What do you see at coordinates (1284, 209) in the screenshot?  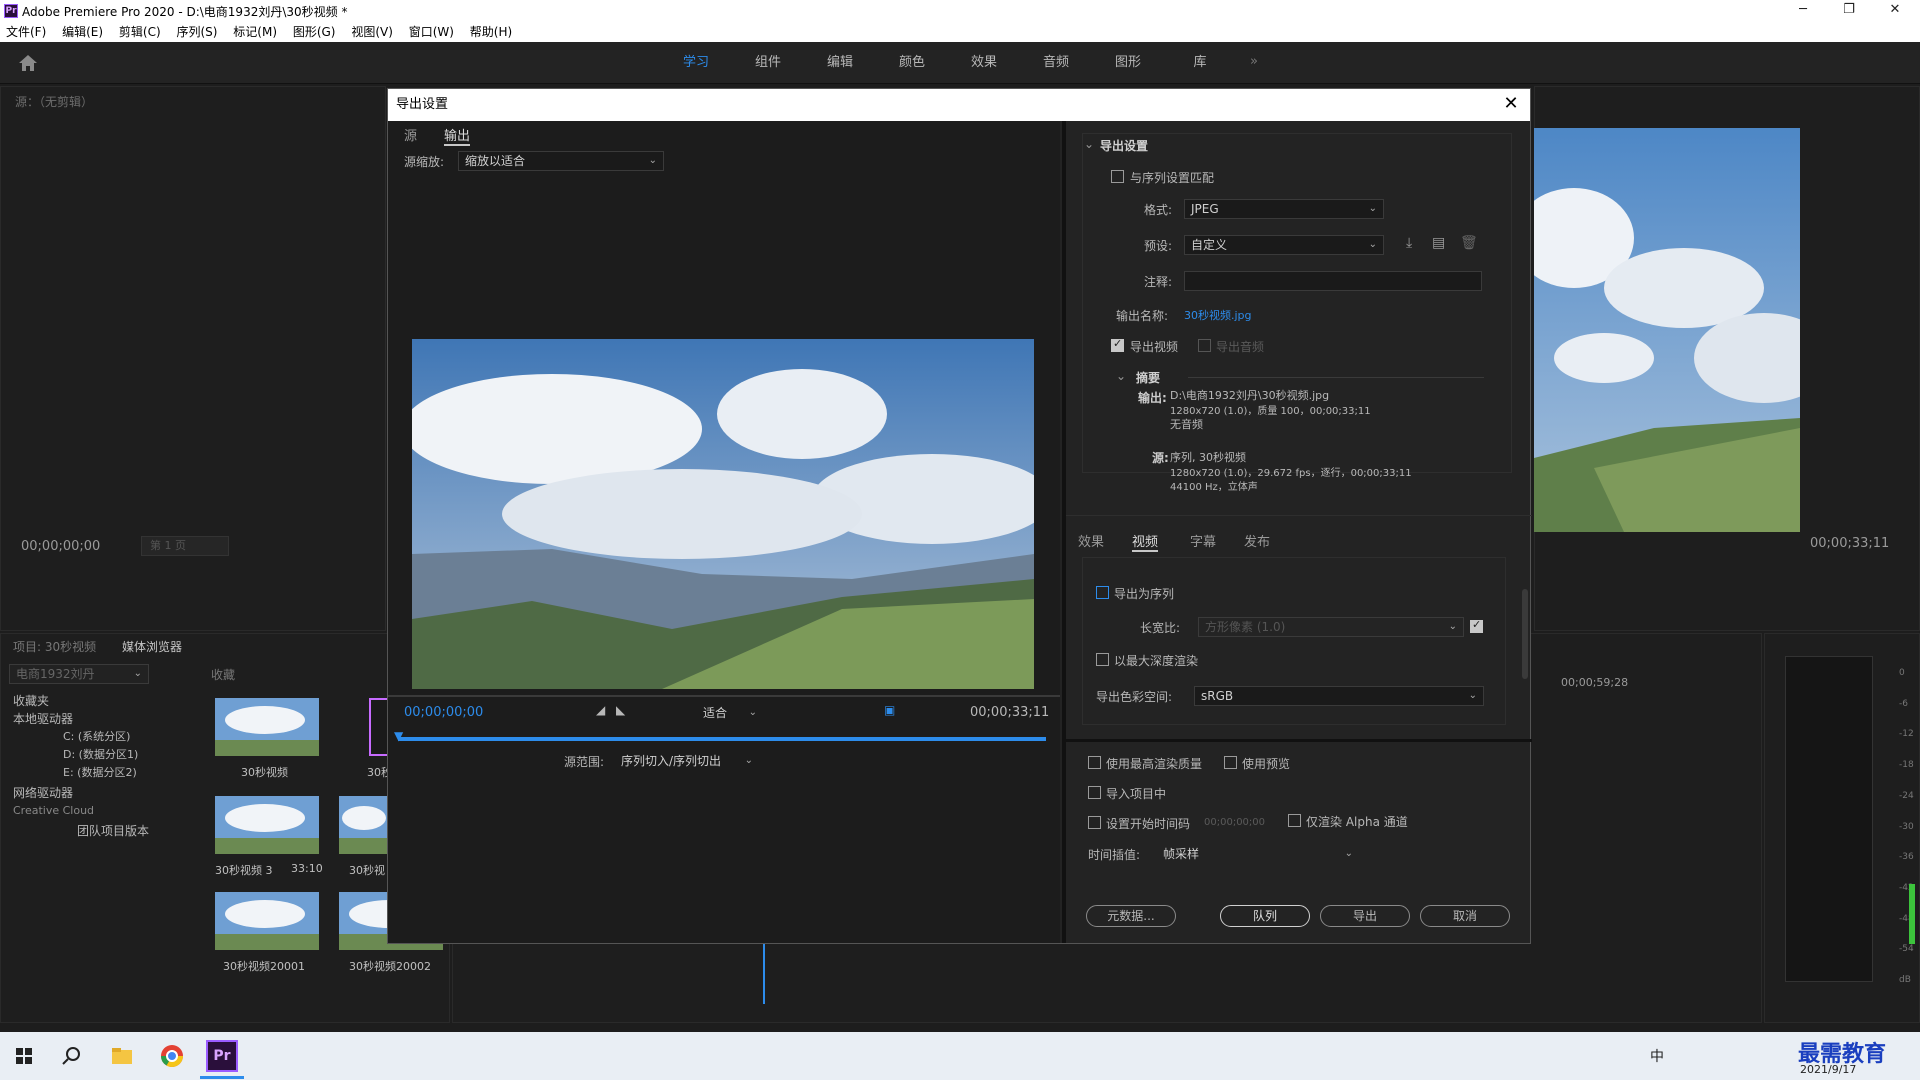 I see `format-select: JPEG ⌄` at bounding box center [1284, 209].